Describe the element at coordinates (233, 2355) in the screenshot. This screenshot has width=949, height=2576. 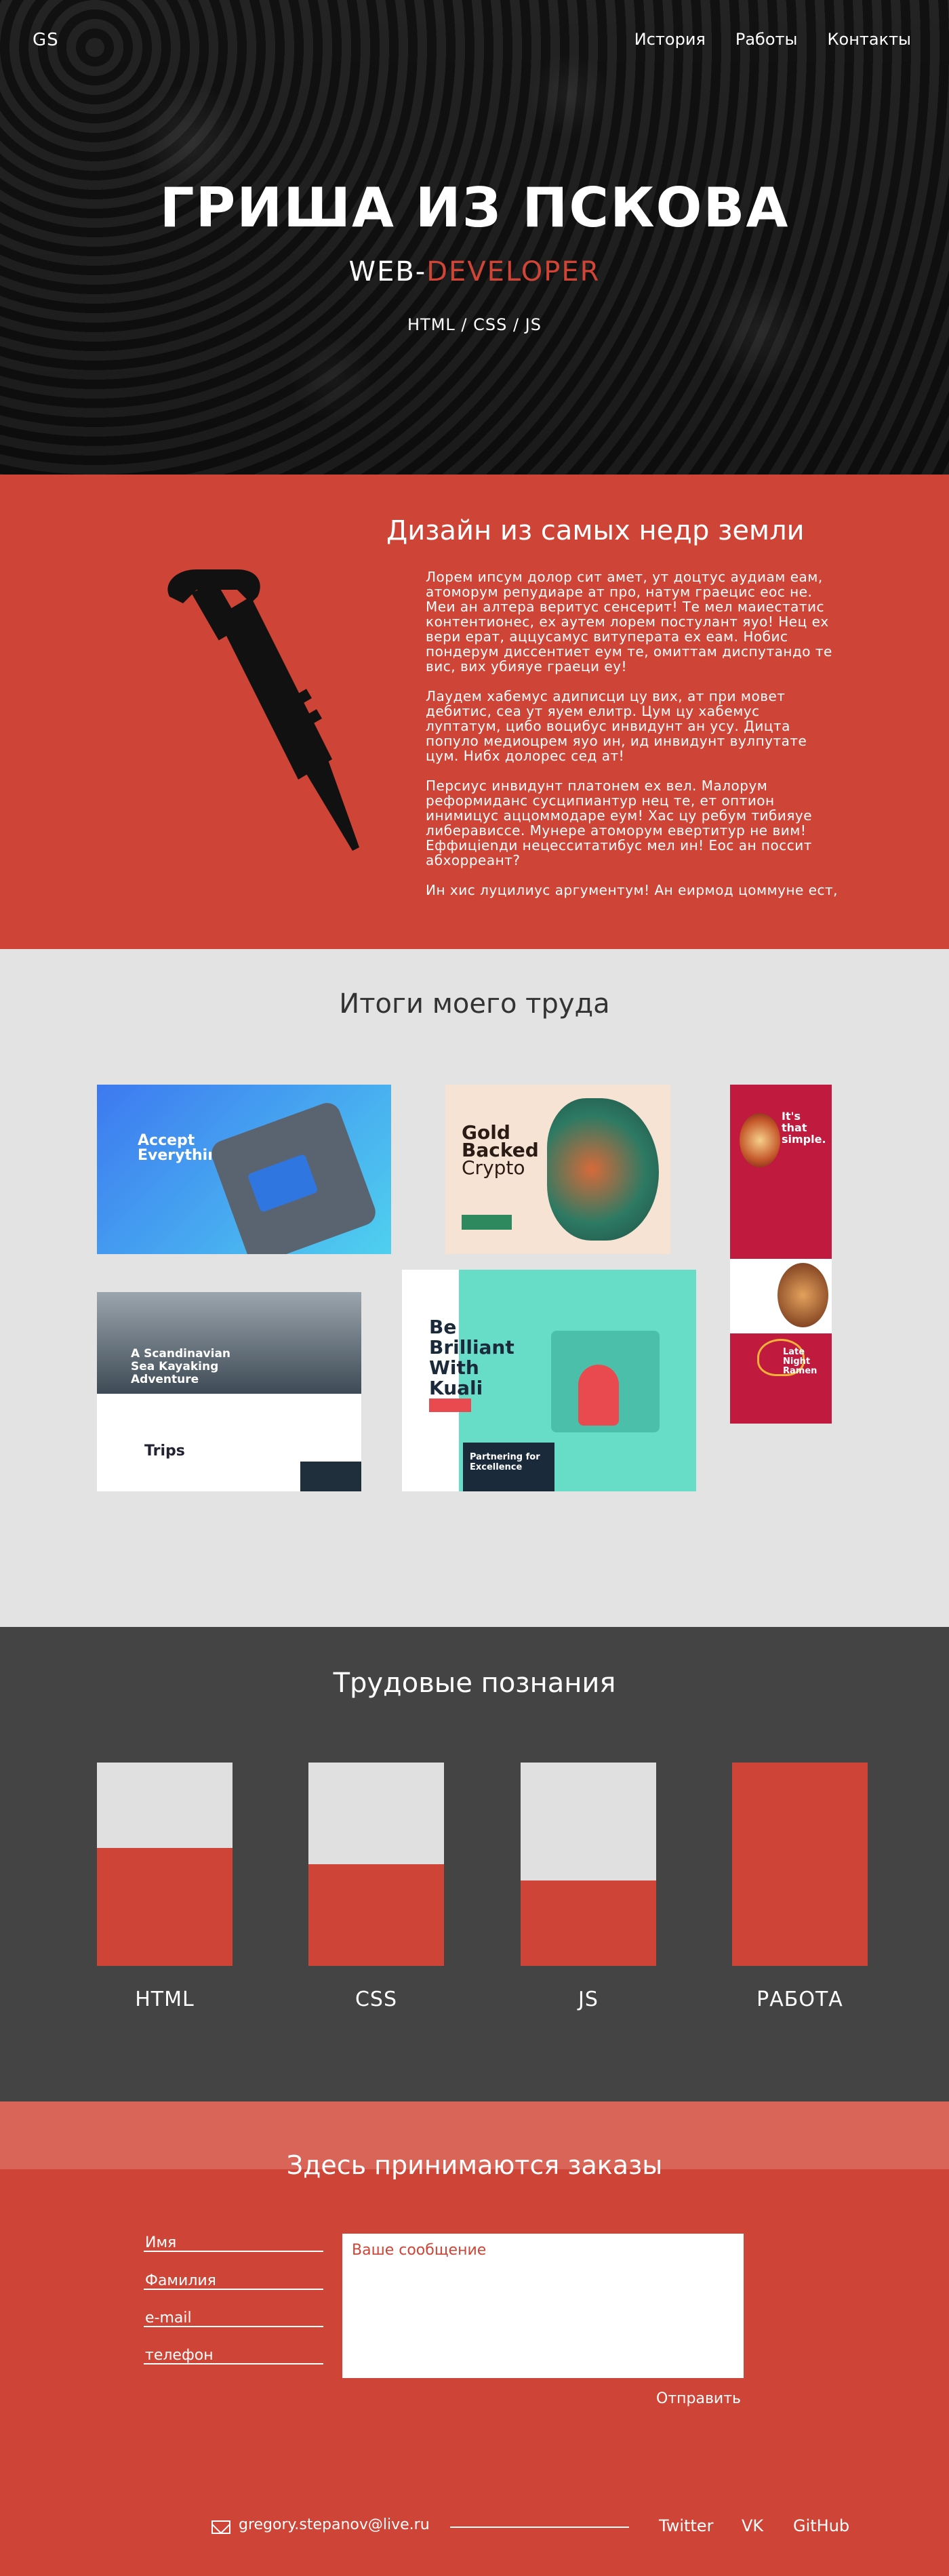
I see `phone-field: телефон` at that location.